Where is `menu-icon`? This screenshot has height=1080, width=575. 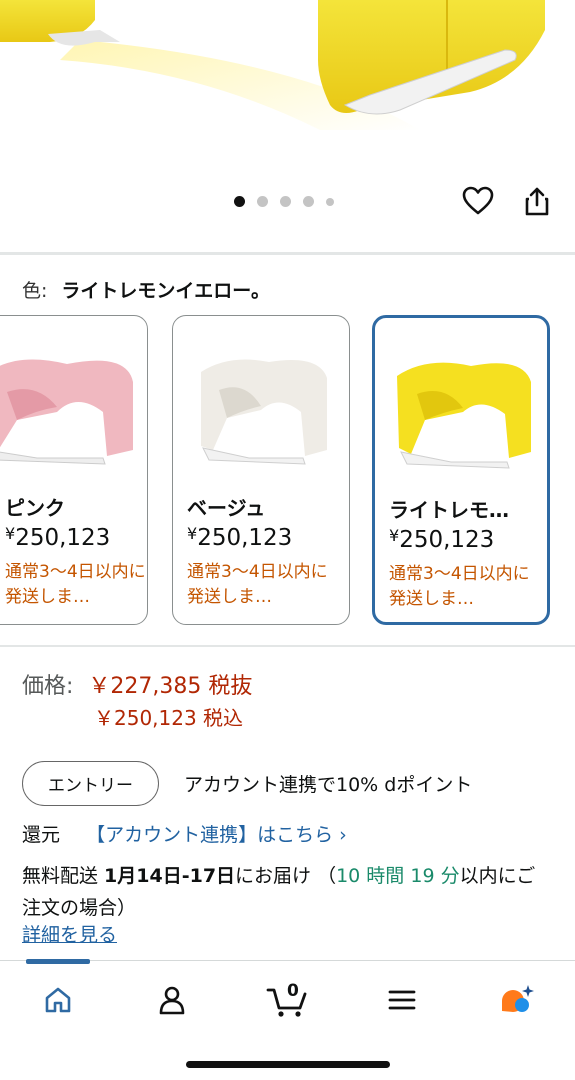 menu-icon is located at coordinates (402, 1000).